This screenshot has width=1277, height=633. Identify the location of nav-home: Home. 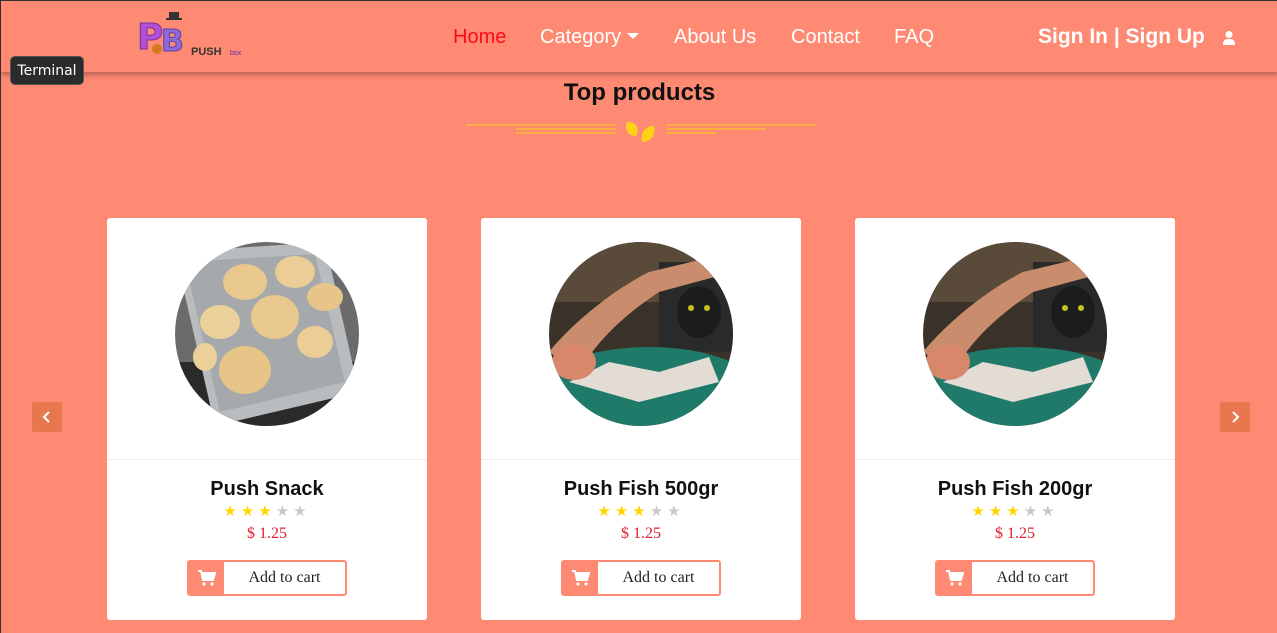
(479, 37).